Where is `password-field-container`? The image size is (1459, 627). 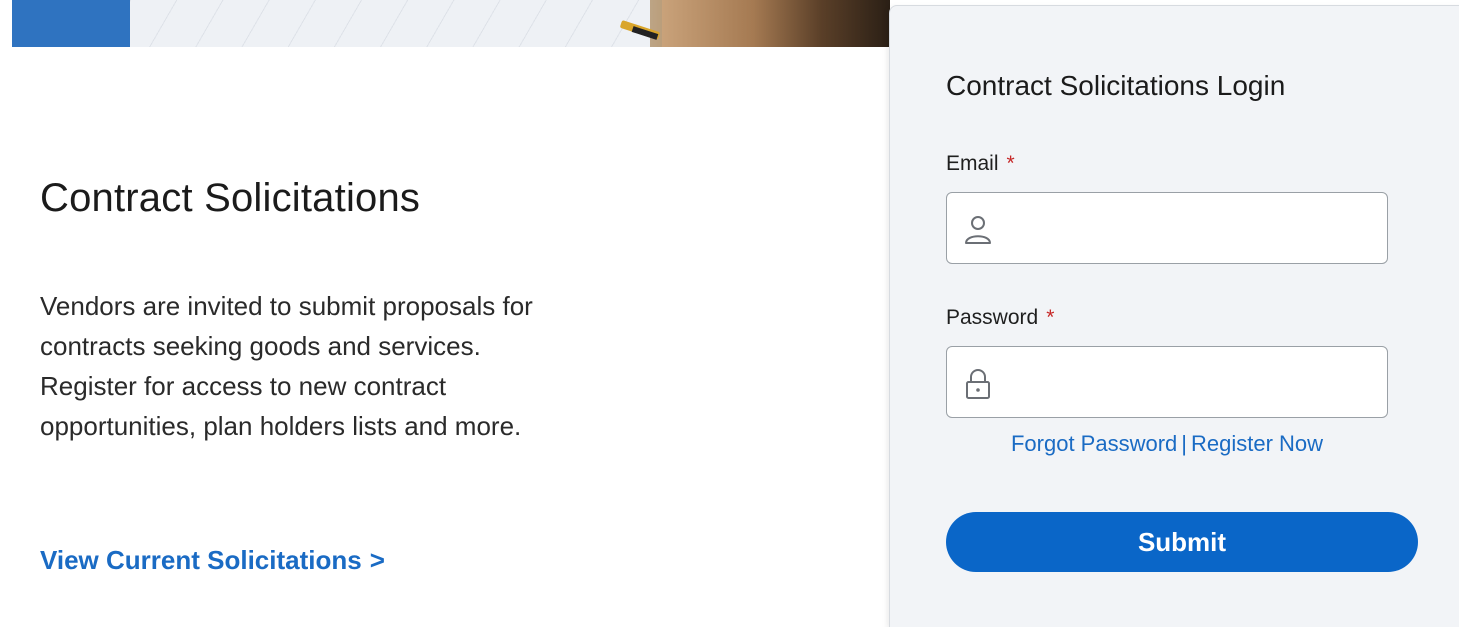
password-field-container is located at coordinates (1167, 382).